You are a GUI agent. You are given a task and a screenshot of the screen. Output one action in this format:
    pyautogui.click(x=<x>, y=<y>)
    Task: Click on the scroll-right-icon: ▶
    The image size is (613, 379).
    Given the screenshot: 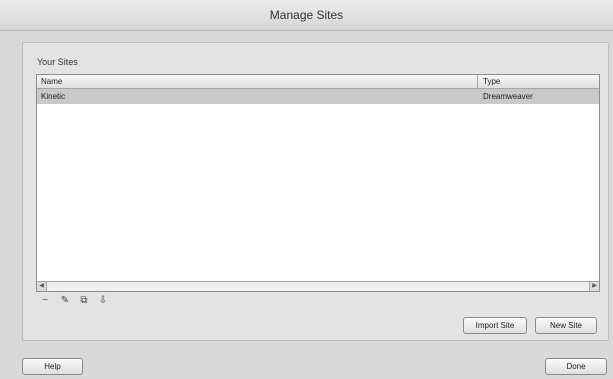 What is the action you would take?
    pyautogui.click(x=594, y=286)
    